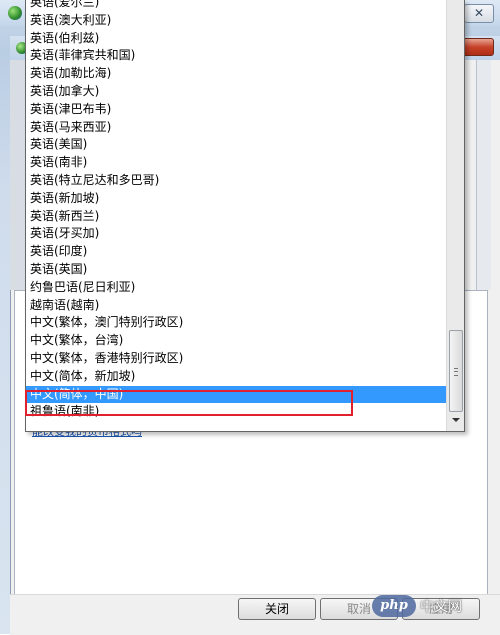 This screenshot has height=635, width=500. I want to click on list-item: 英语(特立尼达和多巴哥), so click(236, 181).